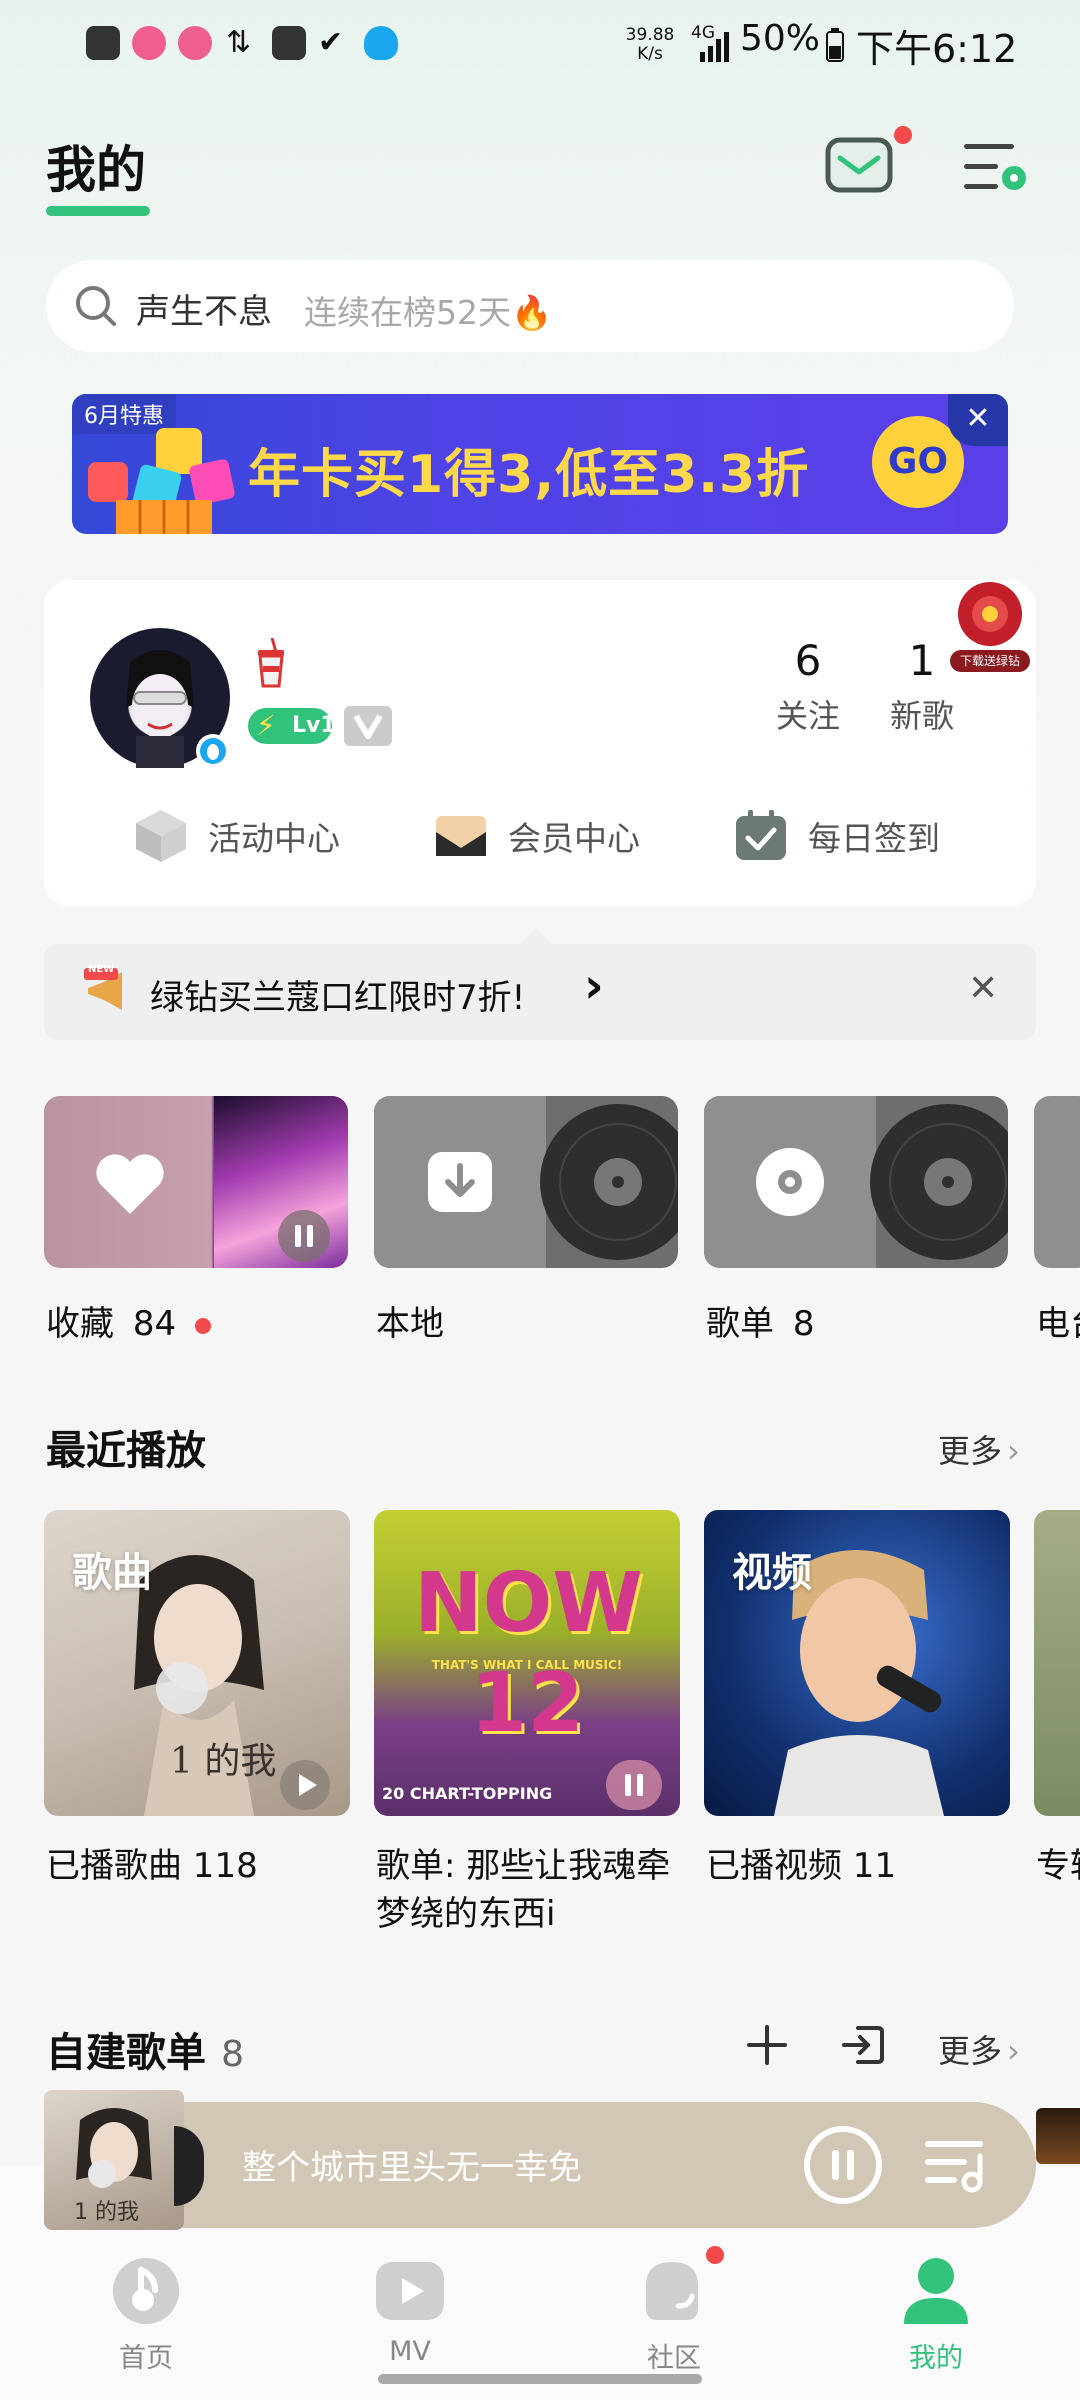 Image resolution: width=1080 pixels, height=2400 pixels. Describe the element at coordinates (204, 312) in the screenshot. I see `search-query: 声生不息` at that location.